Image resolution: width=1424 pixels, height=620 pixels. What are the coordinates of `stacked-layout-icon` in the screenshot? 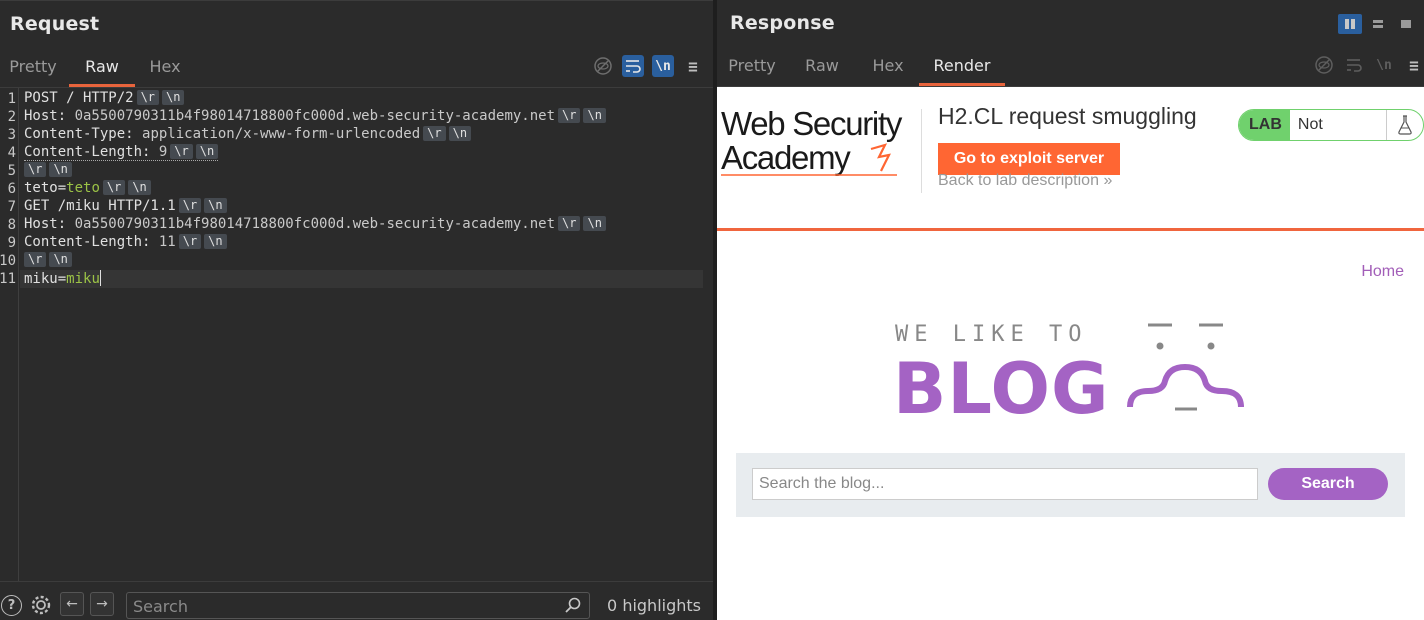 It's located at (1378, 24).